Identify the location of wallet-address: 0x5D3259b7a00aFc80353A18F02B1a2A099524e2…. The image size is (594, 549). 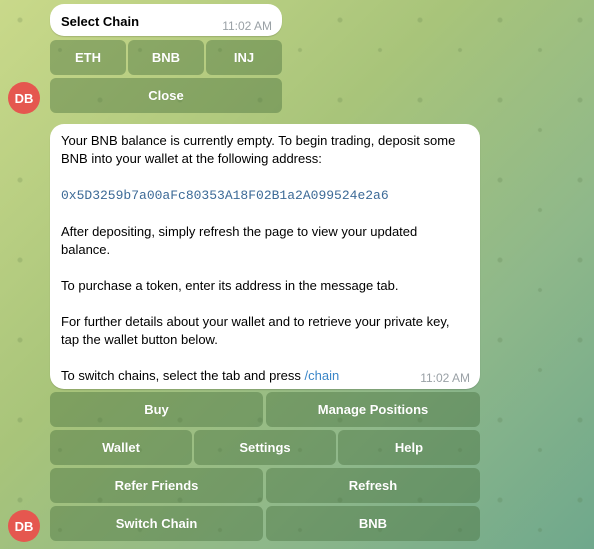
(225, 195).